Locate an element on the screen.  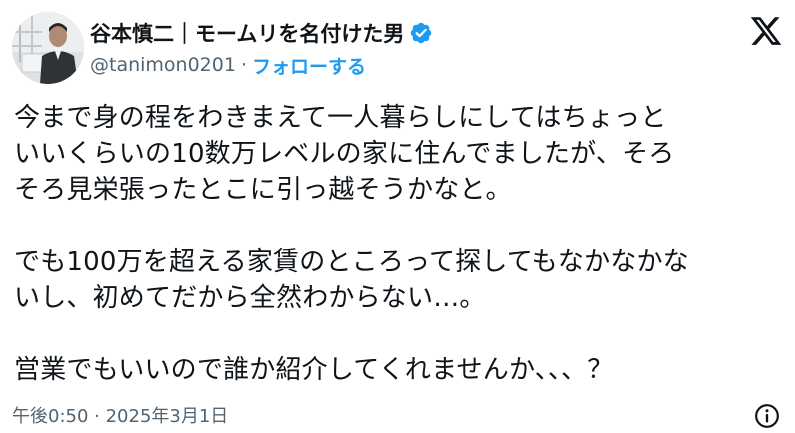
display-name-row: 谷本慎二｜モームリを名付けた男 is located at coordinates (261, 33).